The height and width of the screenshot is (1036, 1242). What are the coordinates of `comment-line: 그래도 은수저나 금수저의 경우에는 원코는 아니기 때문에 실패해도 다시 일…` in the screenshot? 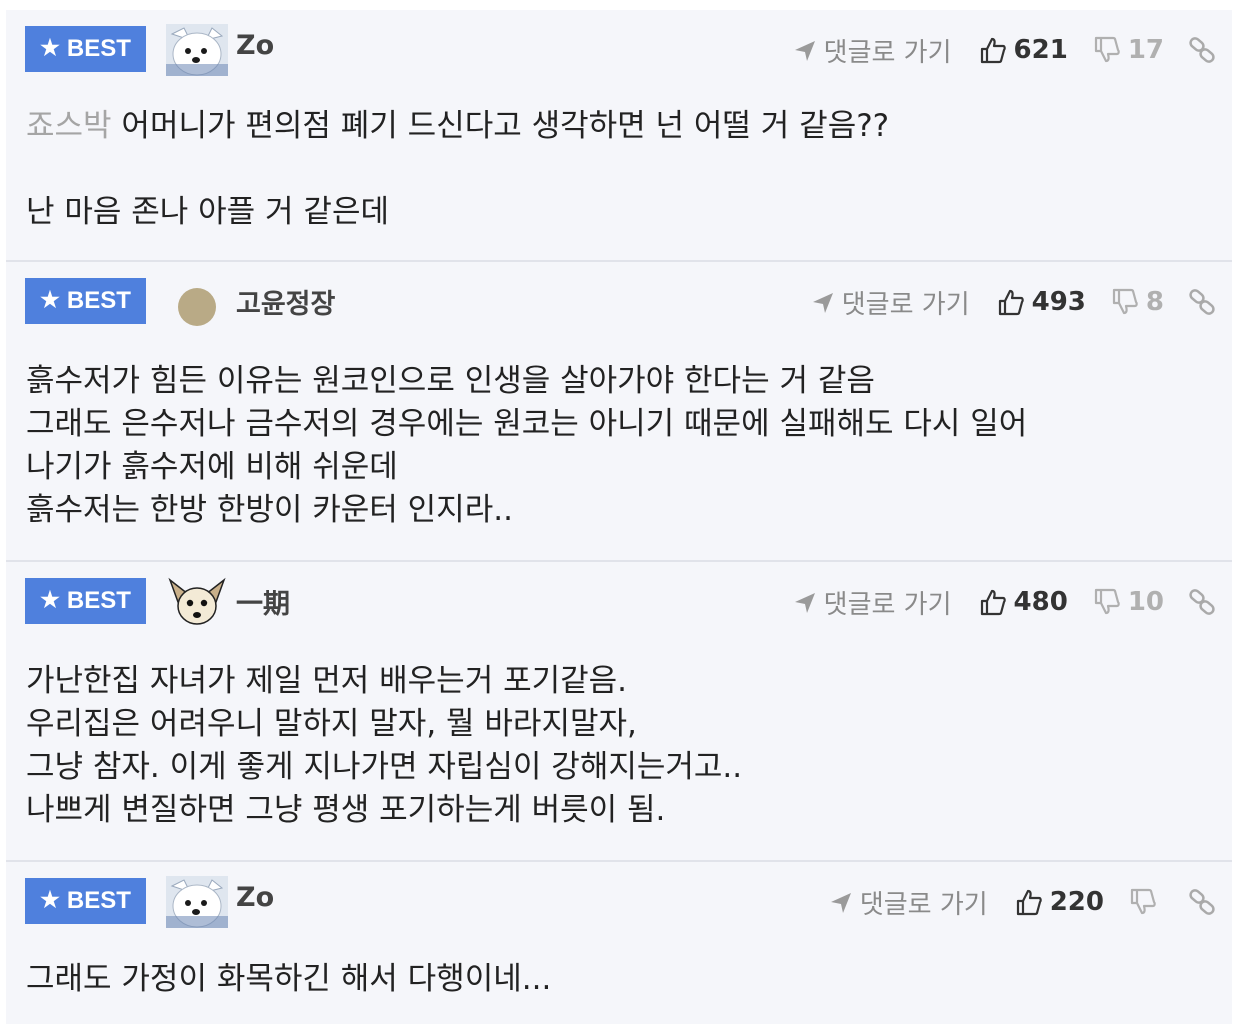 It's located at (527, 424).